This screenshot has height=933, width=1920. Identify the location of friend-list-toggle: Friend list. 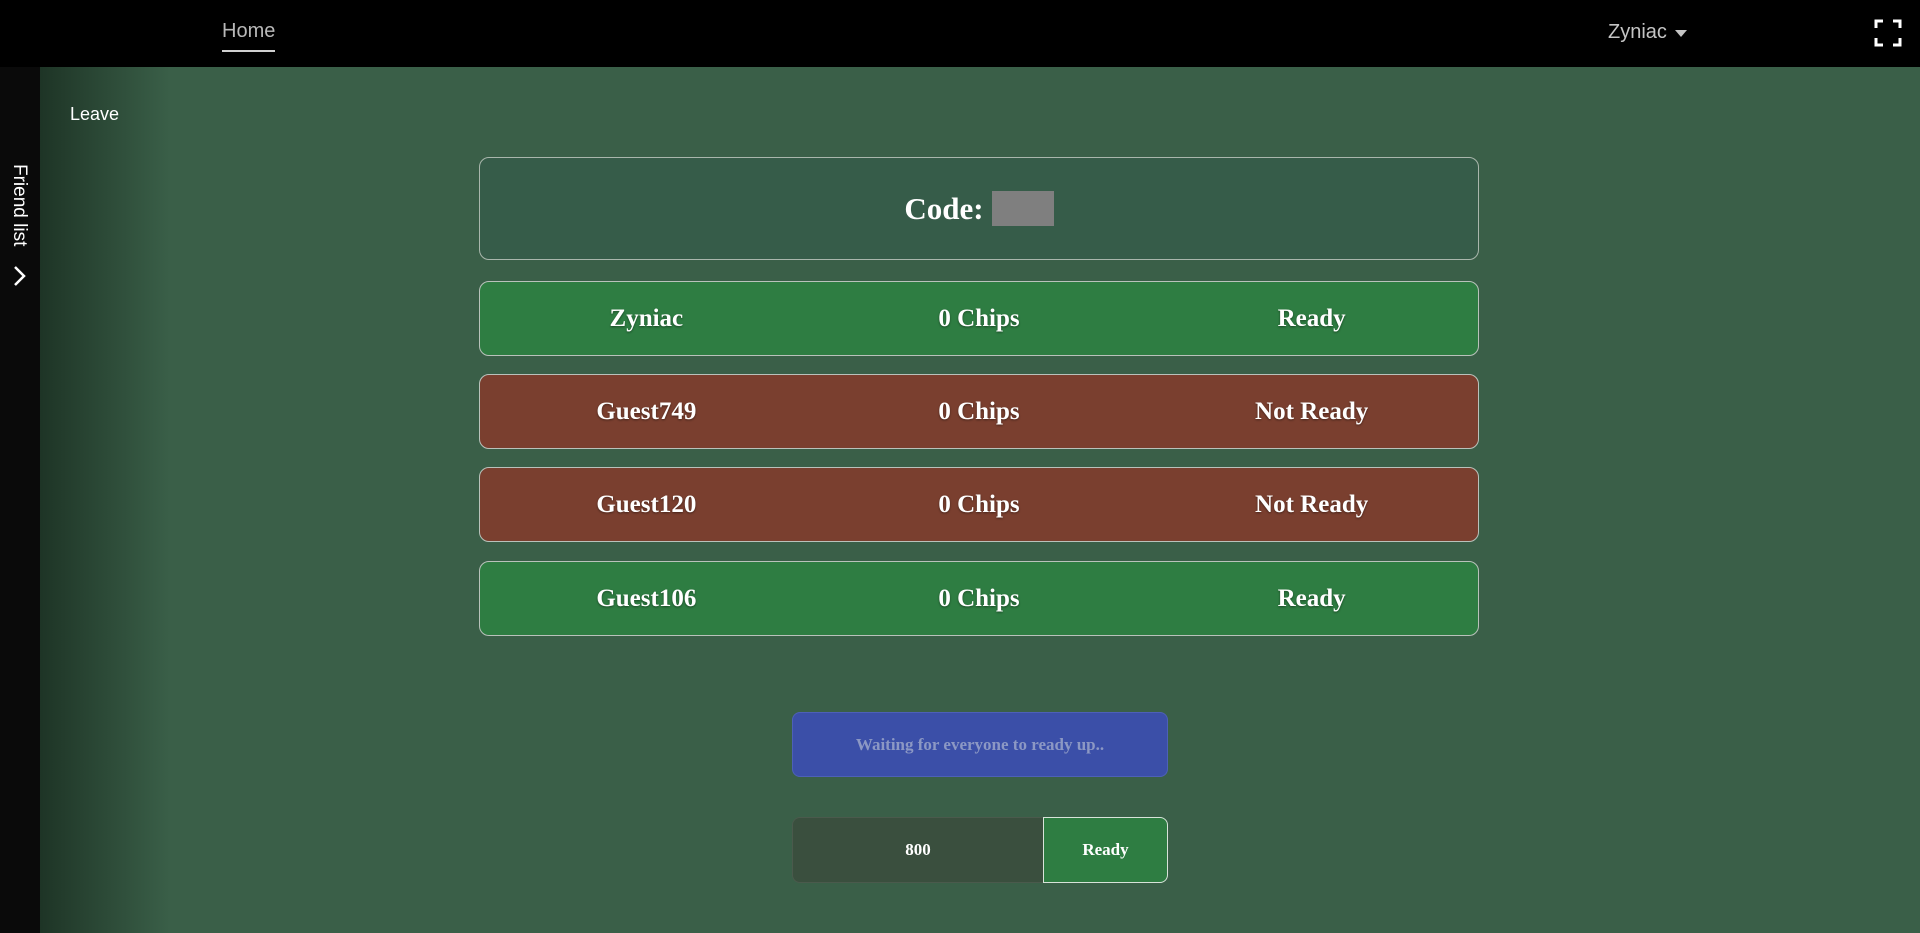
(20, 227).